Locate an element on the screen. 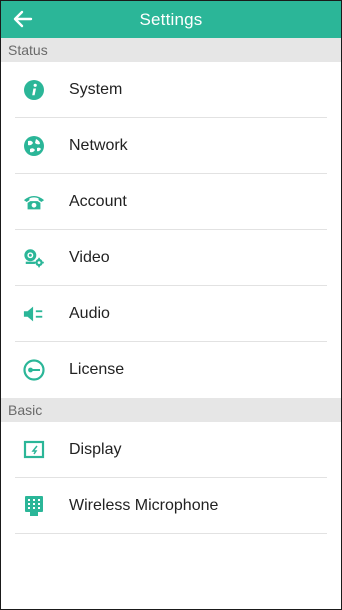  menu-item-audio: Audio is located at coordinates (171, 314).